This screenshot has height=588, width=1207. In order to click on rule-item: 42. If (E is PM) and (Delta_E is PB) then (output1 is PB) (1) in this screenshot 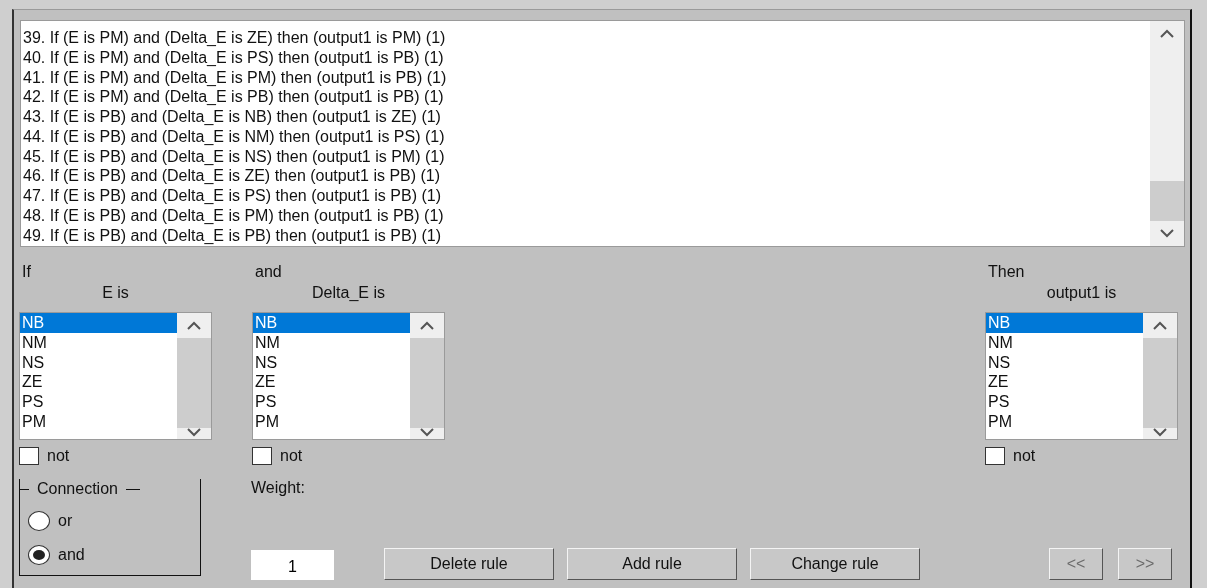, I will do `click(586, 97)`.